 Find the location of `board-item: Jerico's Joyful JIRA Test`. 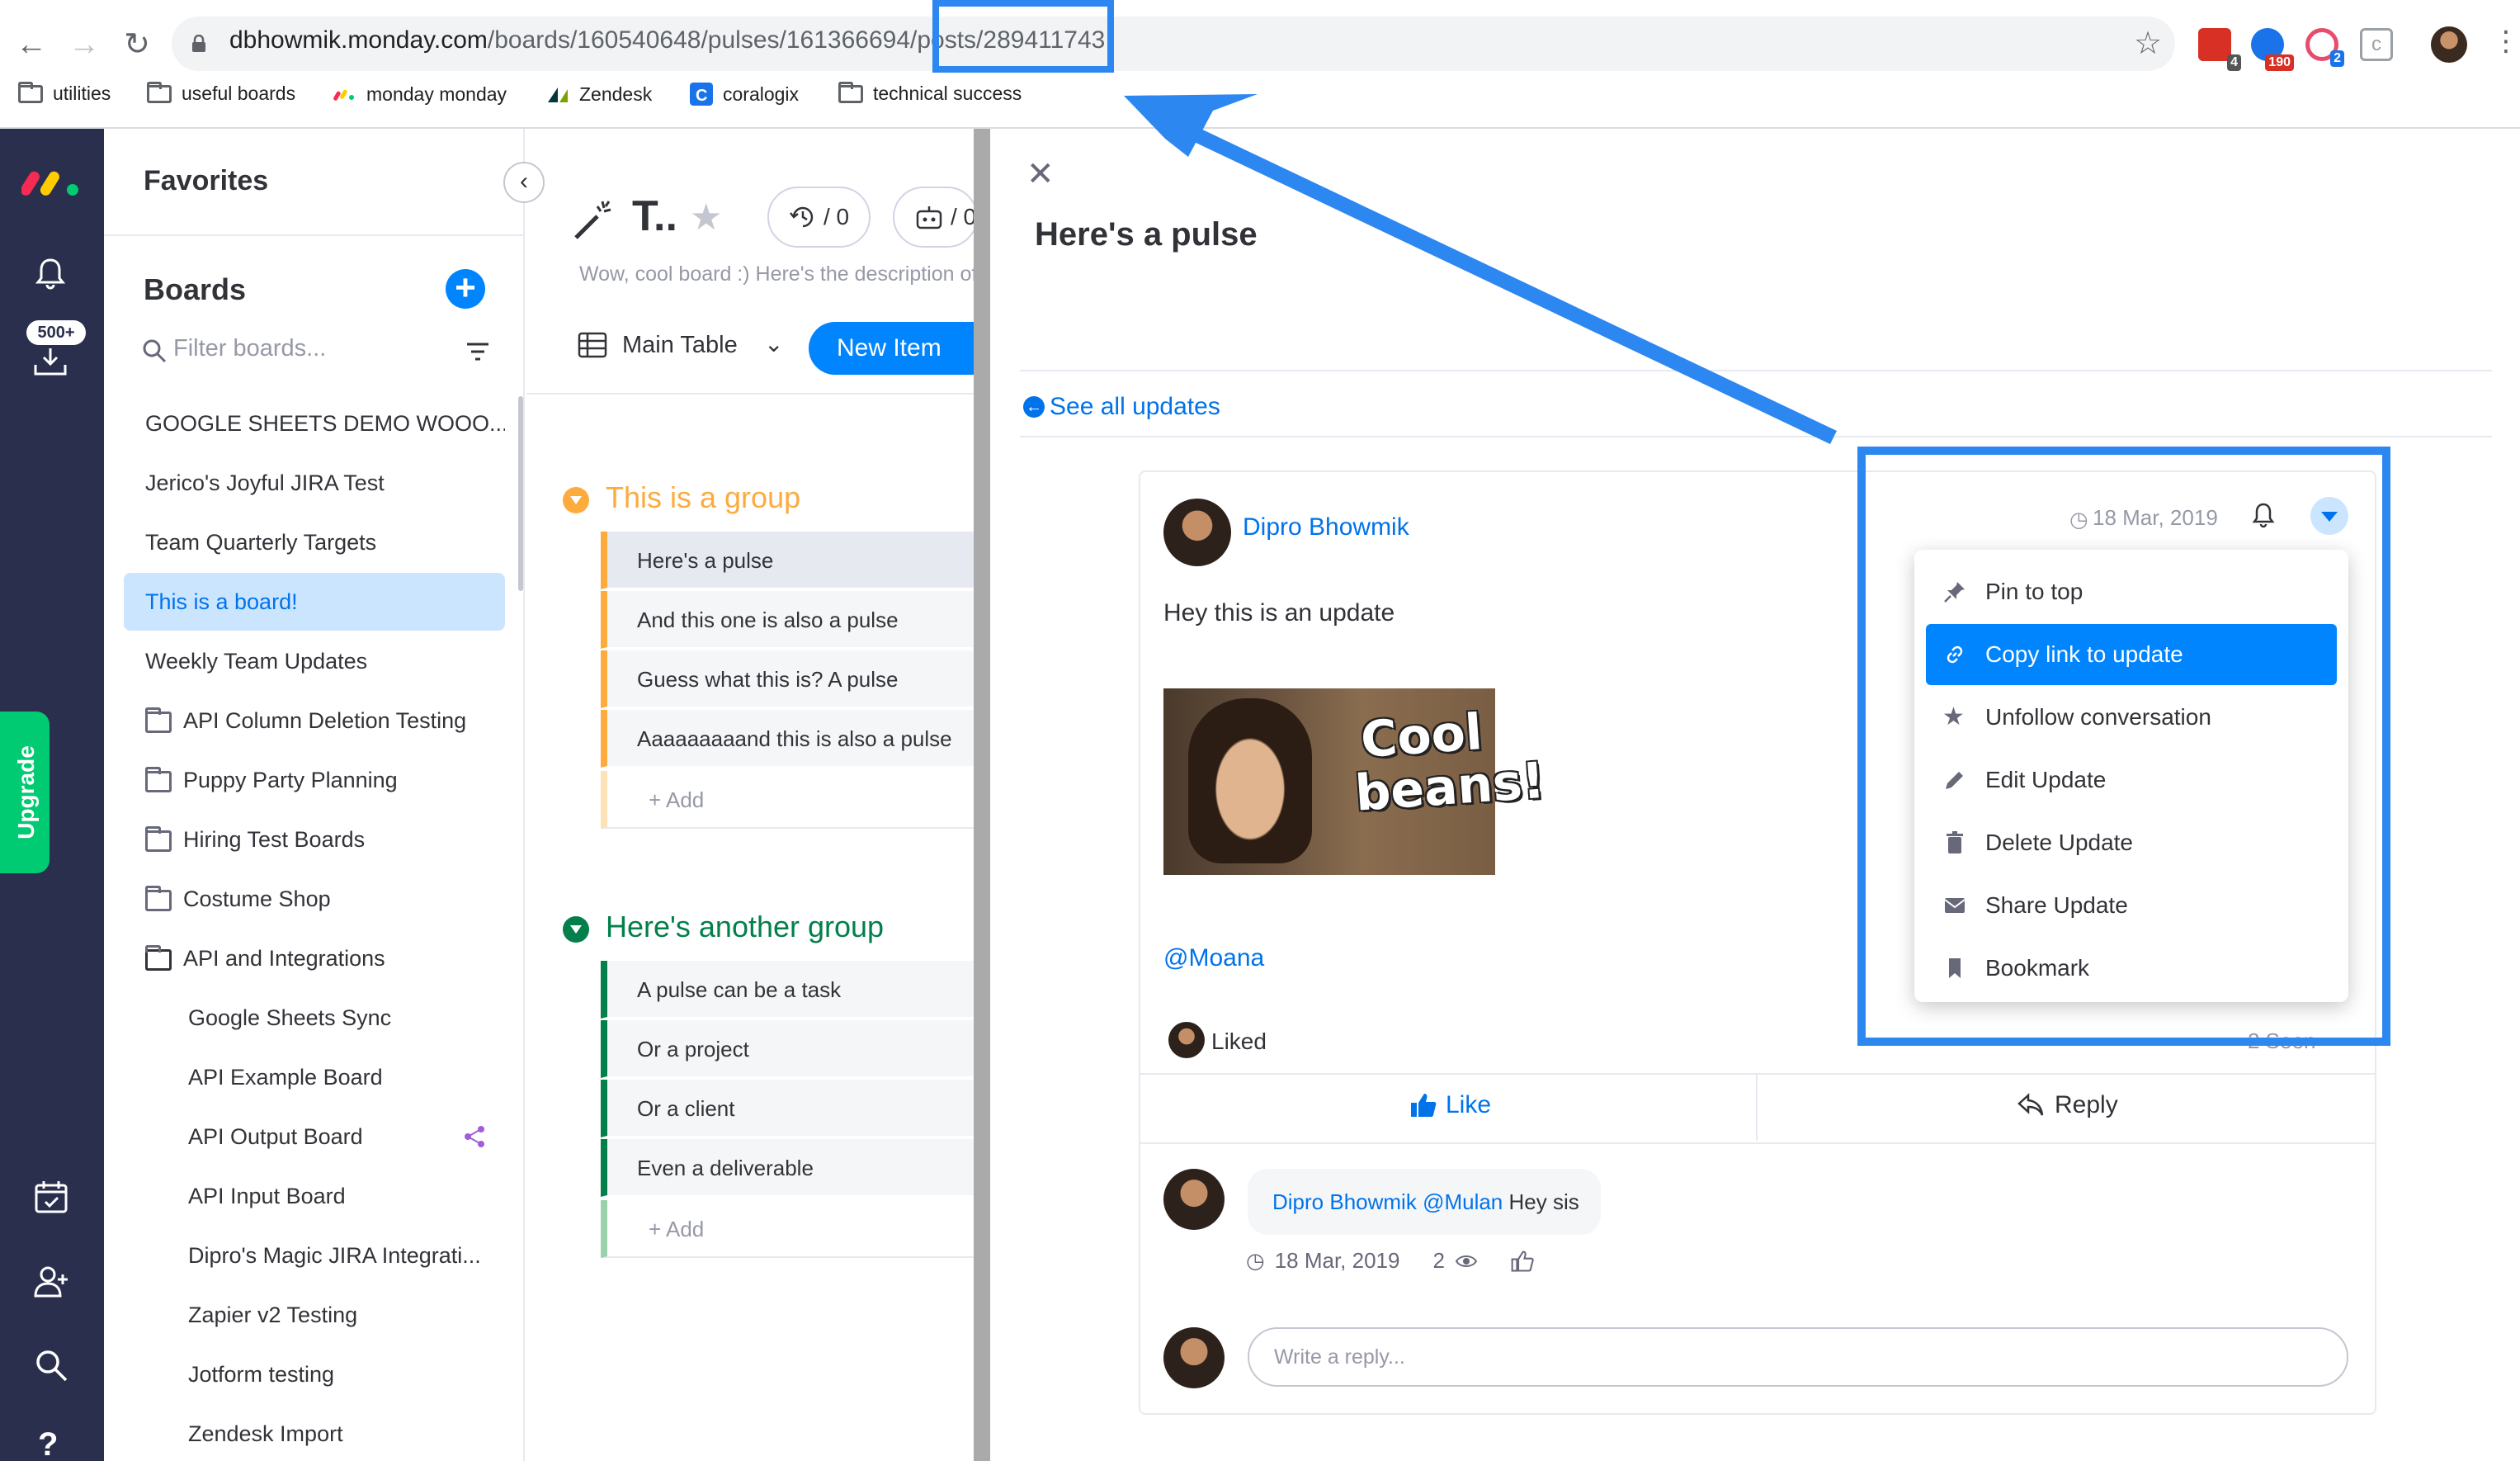

board-item: Jerico's Joyful JIRA Test is located at coordinates (314, 483).